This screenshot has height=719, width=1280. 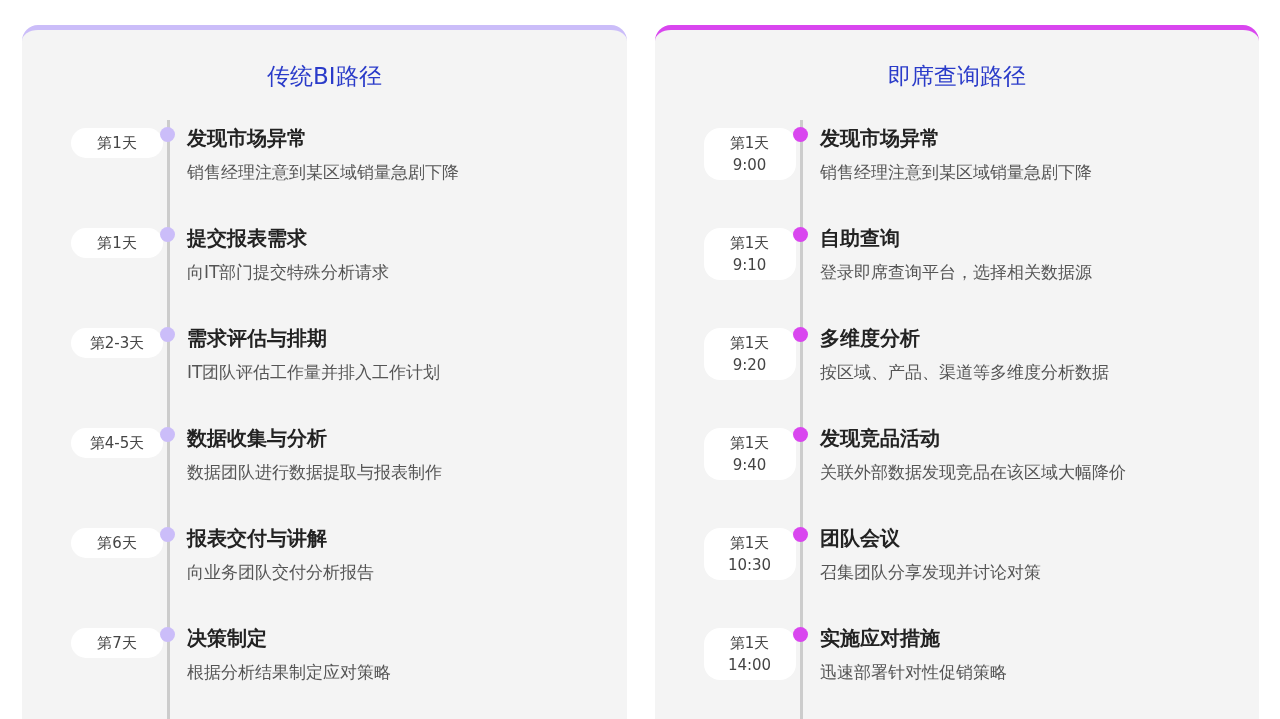 I want to click on step-title: 决策制定, so click(x=227, y=638).